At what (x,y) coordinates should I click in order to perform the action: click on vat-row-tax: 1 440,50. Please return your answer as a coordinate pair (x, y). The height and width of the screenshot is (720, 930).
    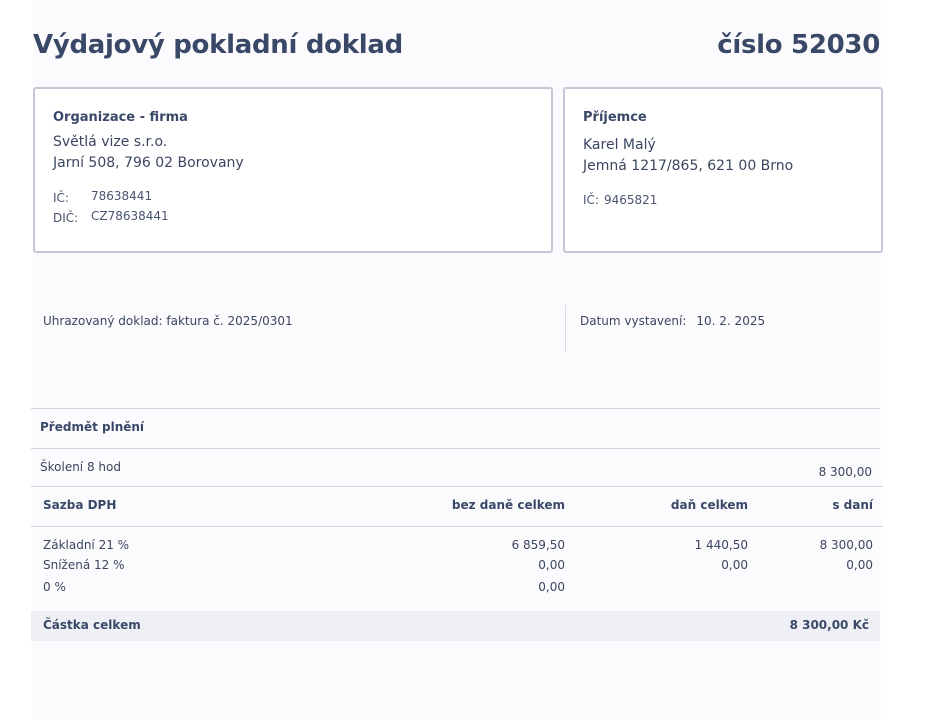
    Looking at the image, I should click on (721, 545).